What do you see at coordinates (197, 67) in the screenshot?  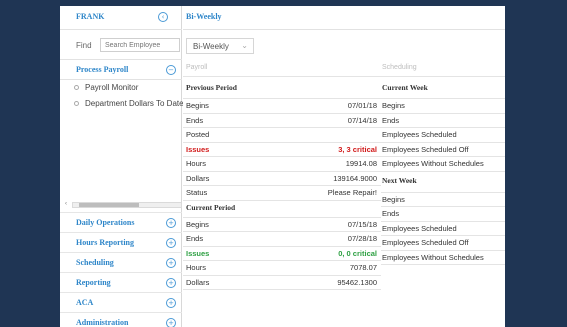 I see `payroll-column-header: Payroll` at bounding box center [197, 67].